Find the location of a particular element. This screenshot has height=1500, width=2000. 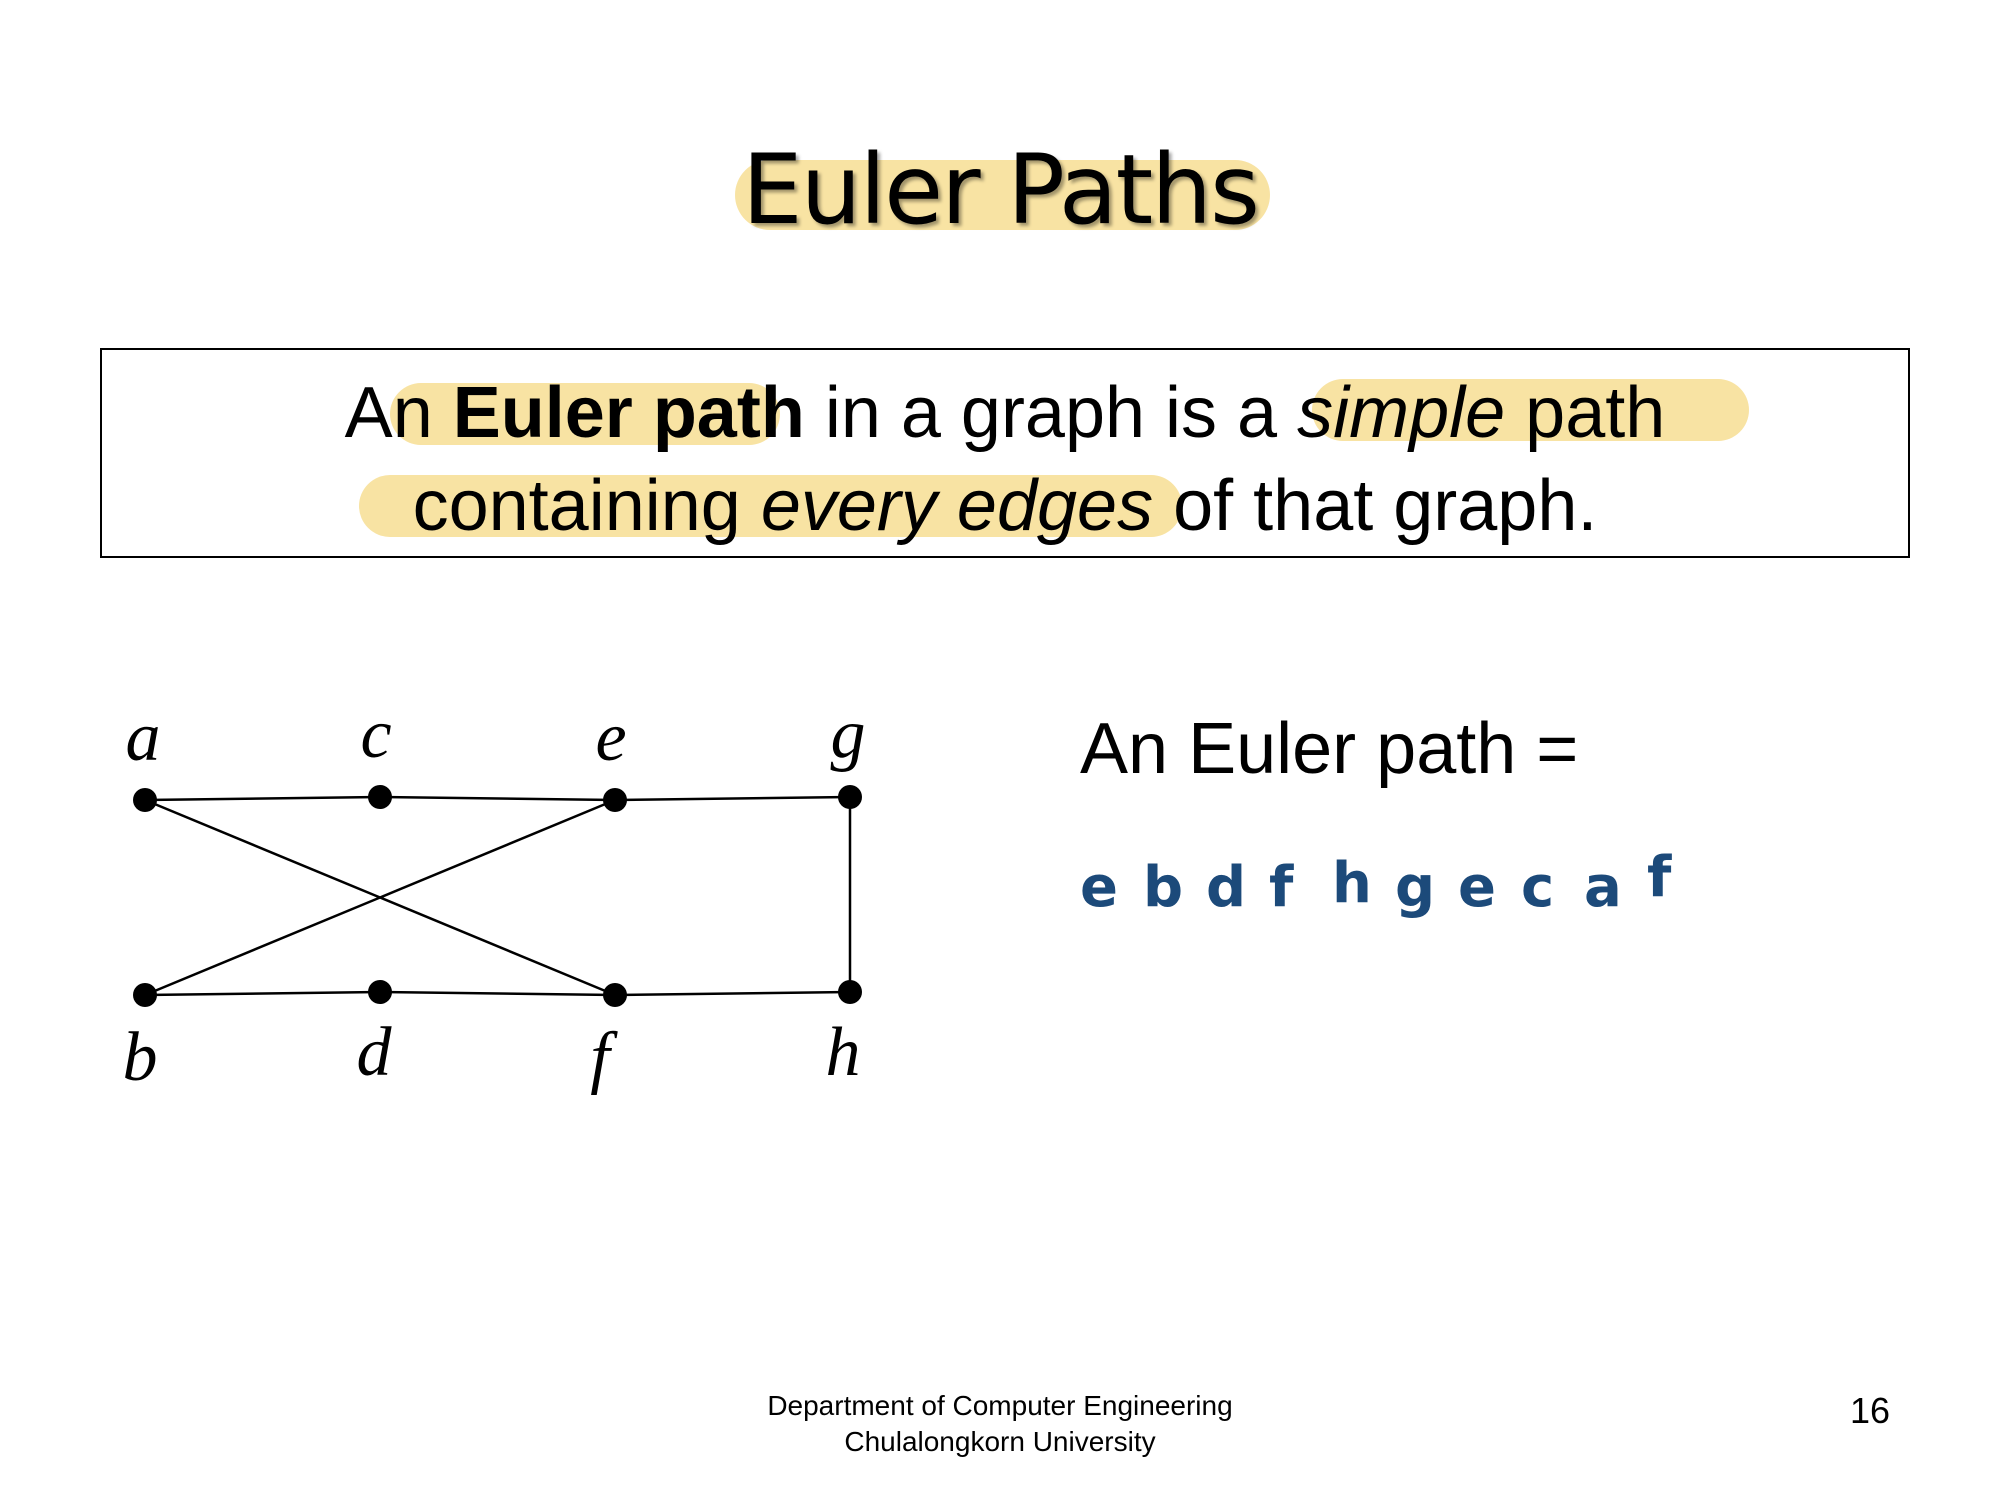

def-emph-simple: simple is located at coordinates (1401, 413).